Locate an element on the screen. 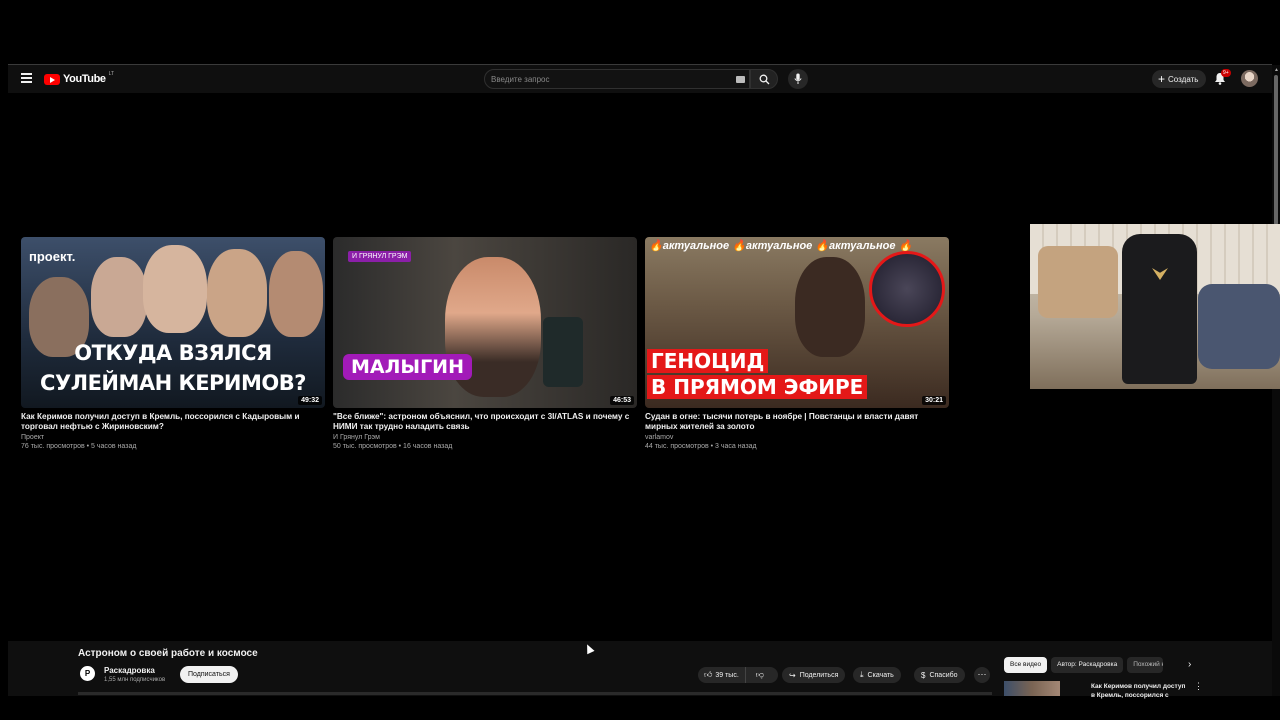 The image size is (1280, 720). video-meta: 50 тыс. просмотров • 16 часов назад is located at coordinates (393, 446).